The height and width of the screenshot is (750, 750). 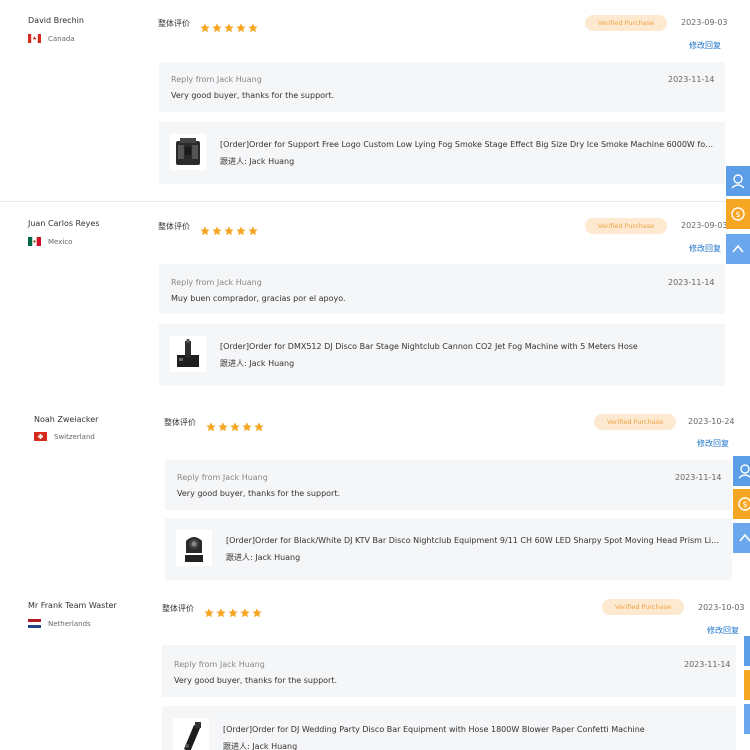 What do you see at coordinates (194, 548) in the screenshot?
I see `moving-head-light-icon` at bounding box center [194, 548].